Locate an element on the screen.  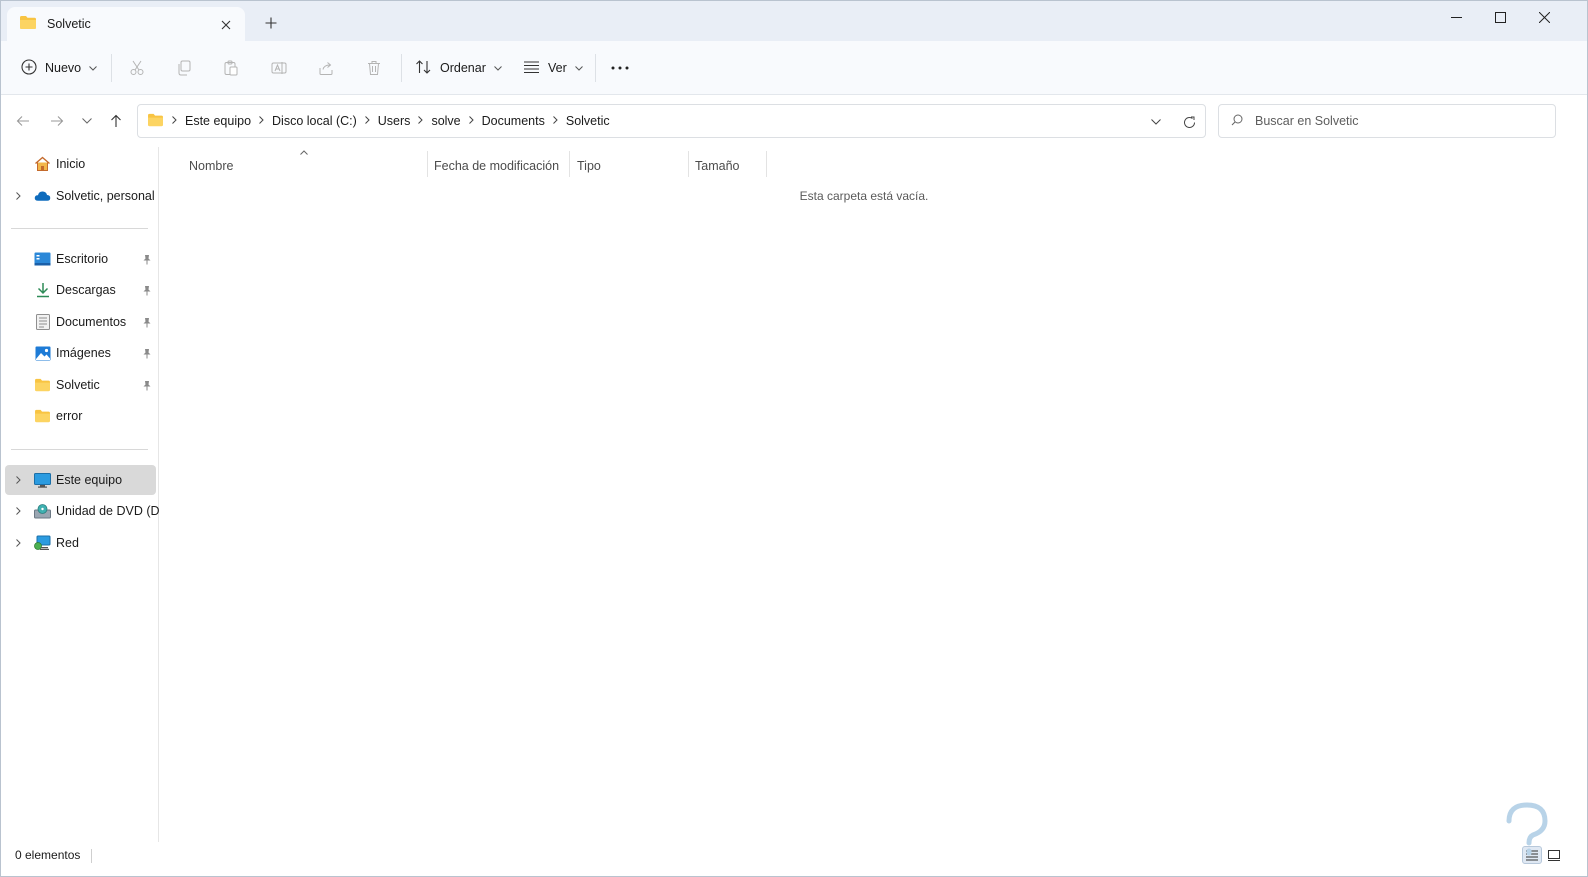
home-icon is located at coordinates (42, 164).